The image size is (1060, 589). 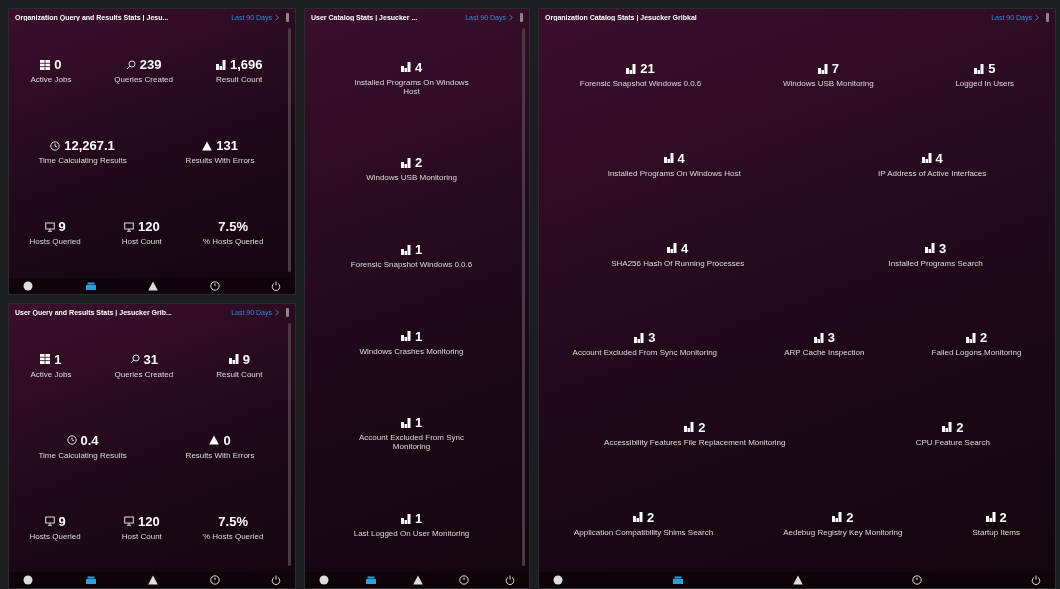 I want to click on stat-label: Forensic Snapshot Windows 0.0.6, so click(x=411, y=265).